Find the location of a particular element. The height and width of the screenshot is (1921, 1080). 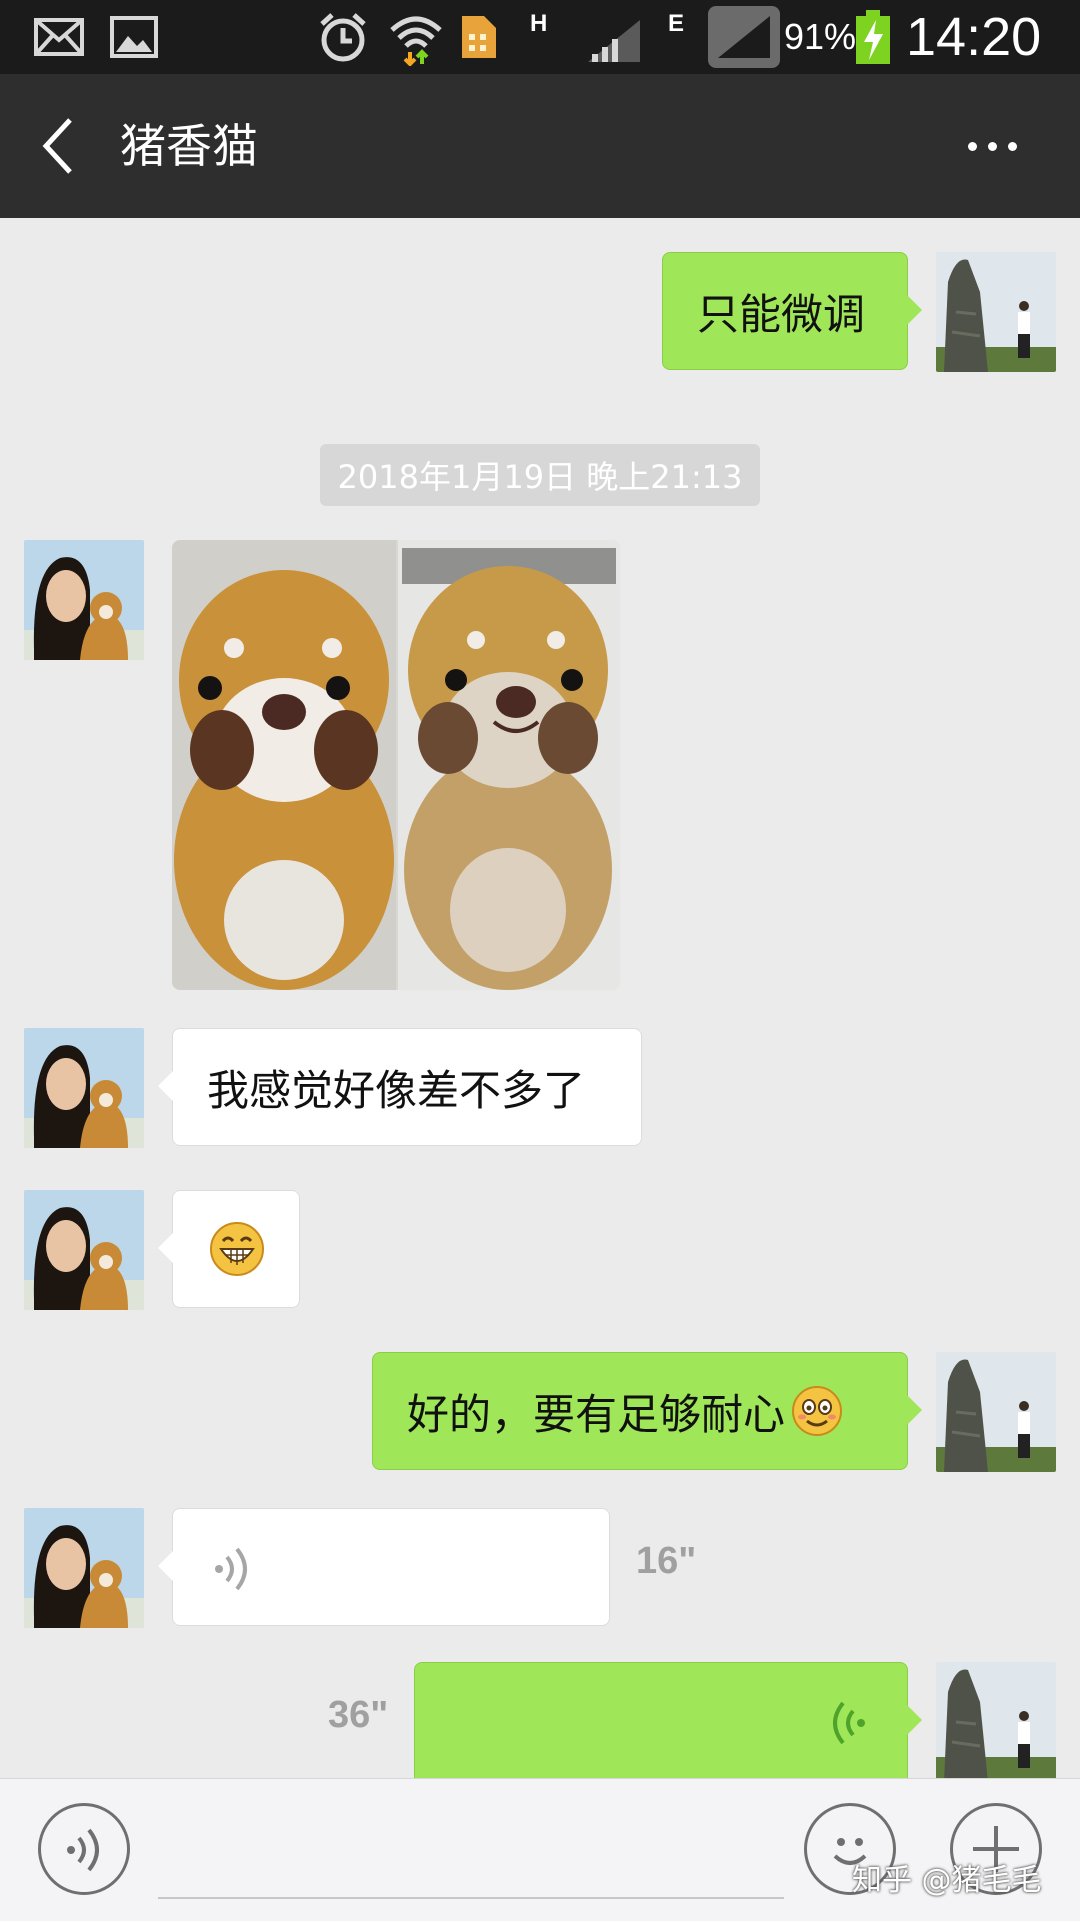

sent-message-bubble: 只能微调 is located at coordinates (792, 311).